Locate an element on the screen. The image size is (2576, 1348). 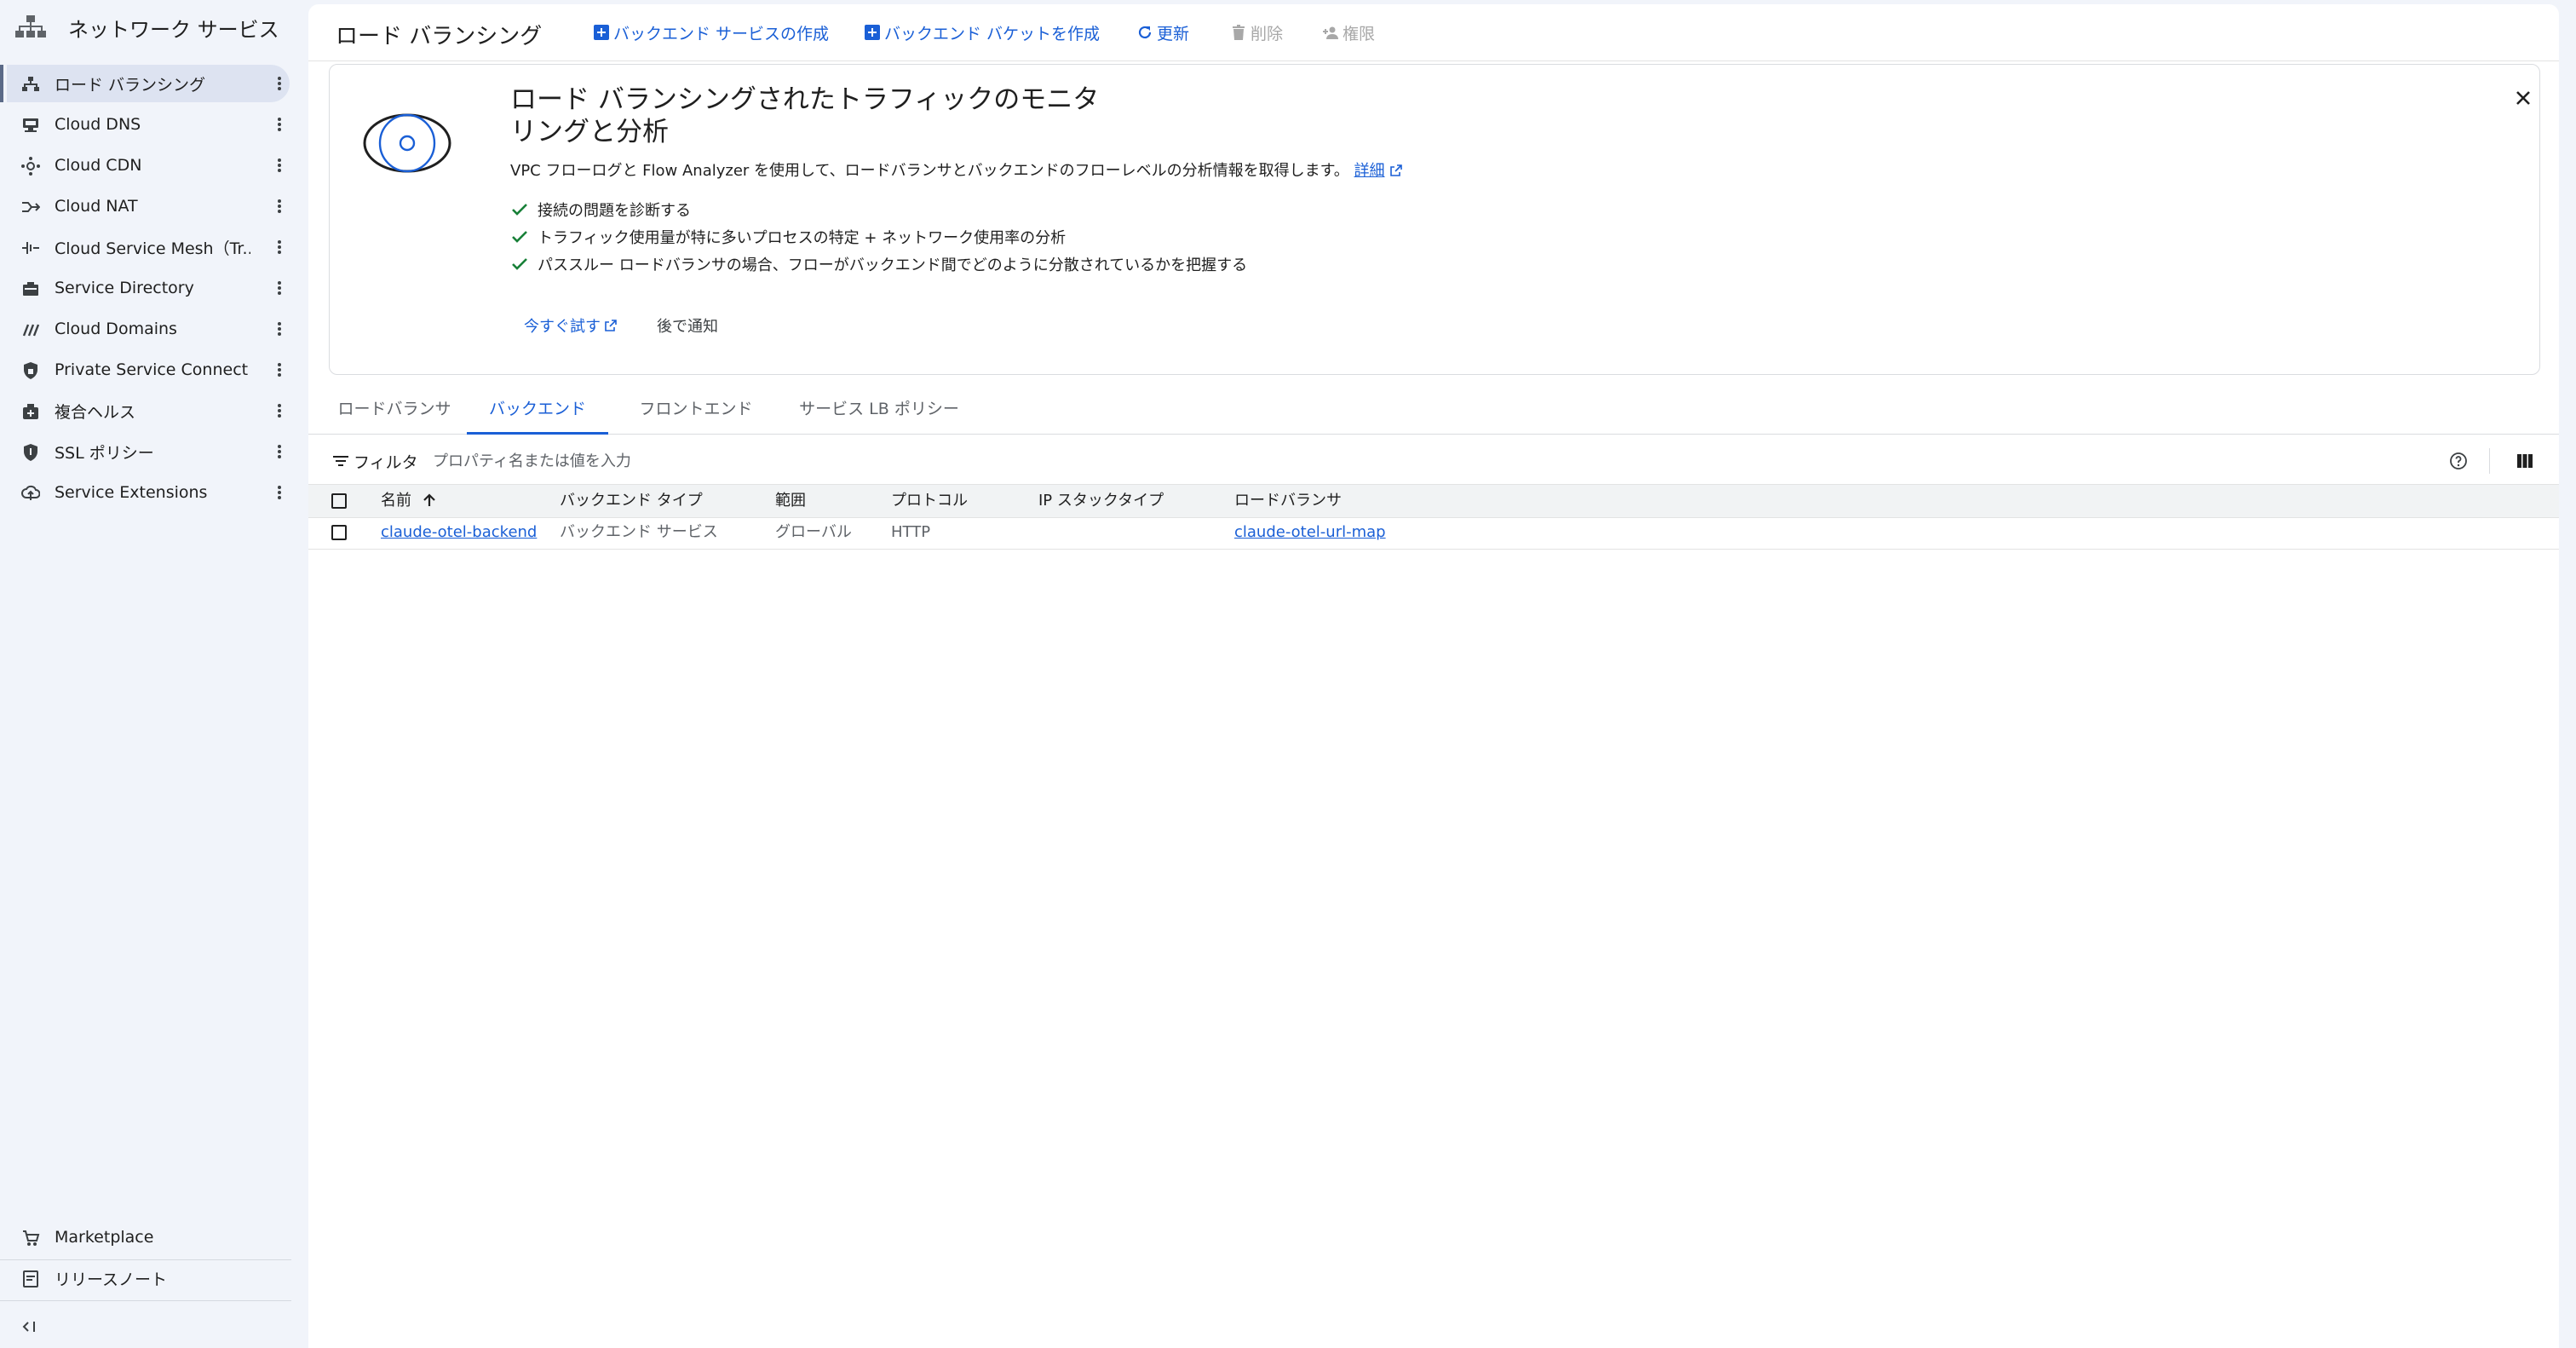
service-directory-icon is located at coordinates (31, 288).